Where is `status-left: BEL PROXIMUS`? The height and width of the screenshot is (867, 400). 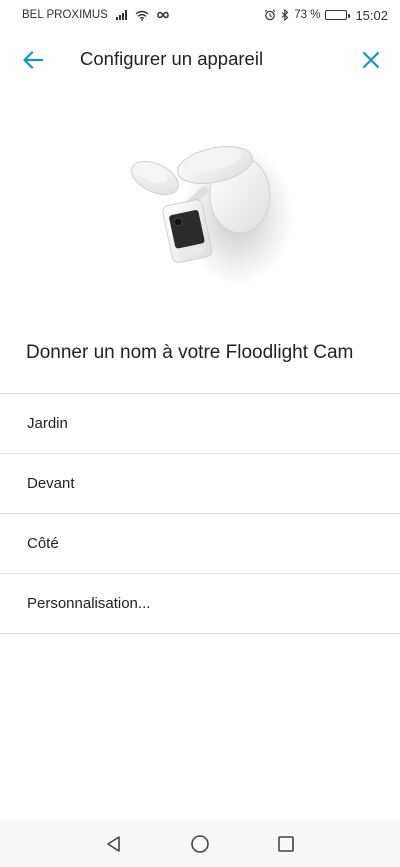
status-left: BEL PROXIMUS is located at coordinates (95, 15).